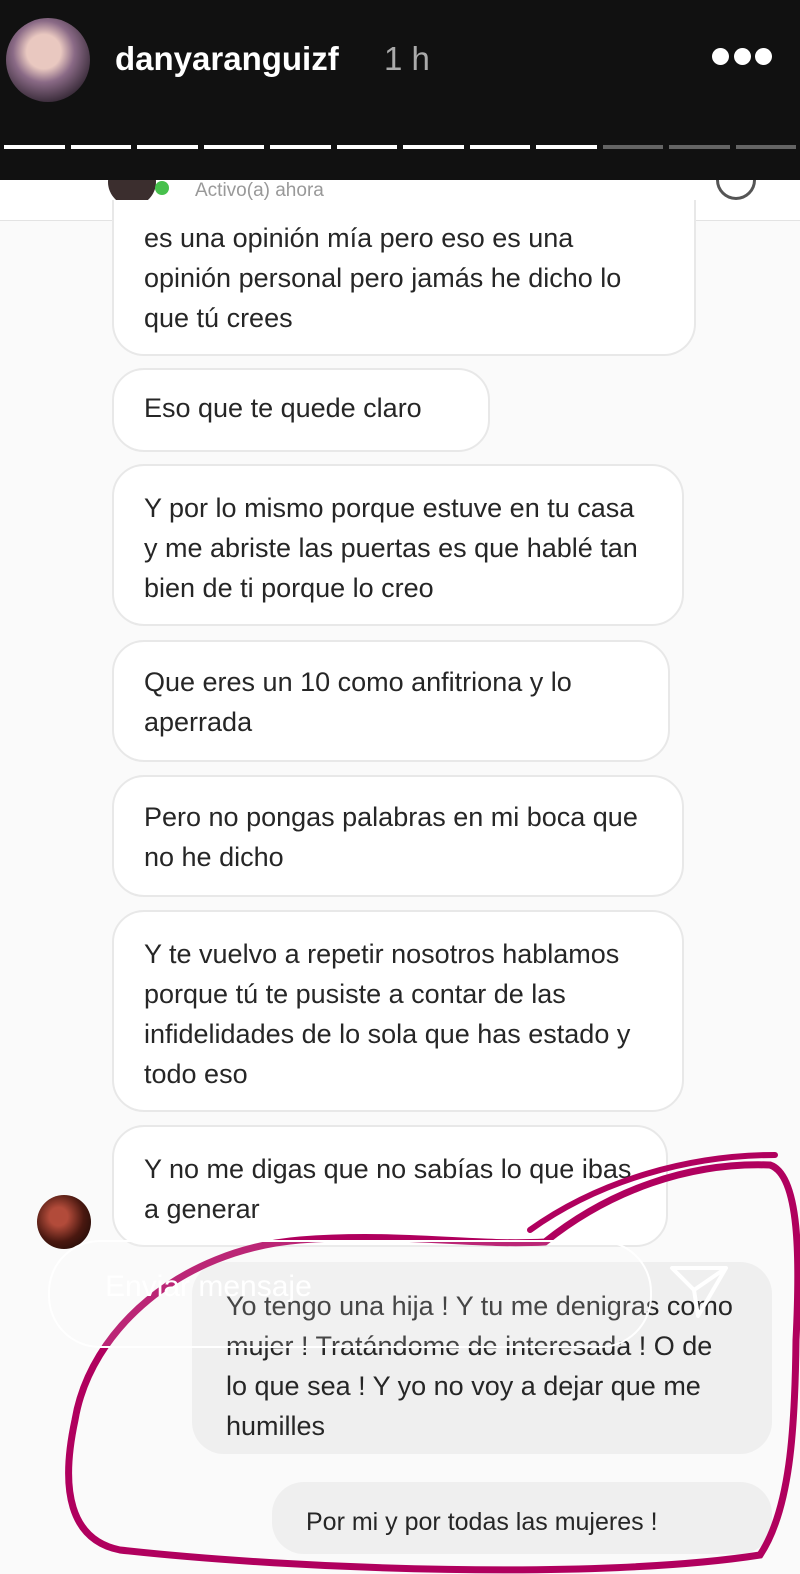  I want to click on online-status-icon, so click(162, 188).